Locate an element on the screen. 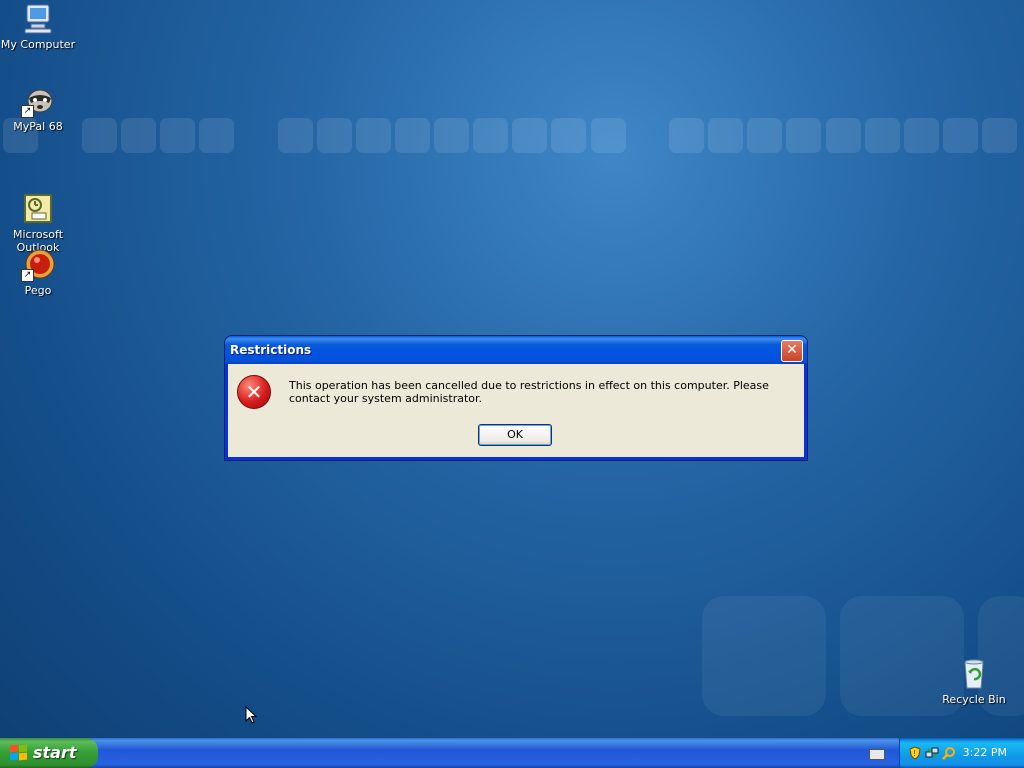 The height and width of the screenshot is (768, 1024). network-icon is located at coordinates (932, 753).